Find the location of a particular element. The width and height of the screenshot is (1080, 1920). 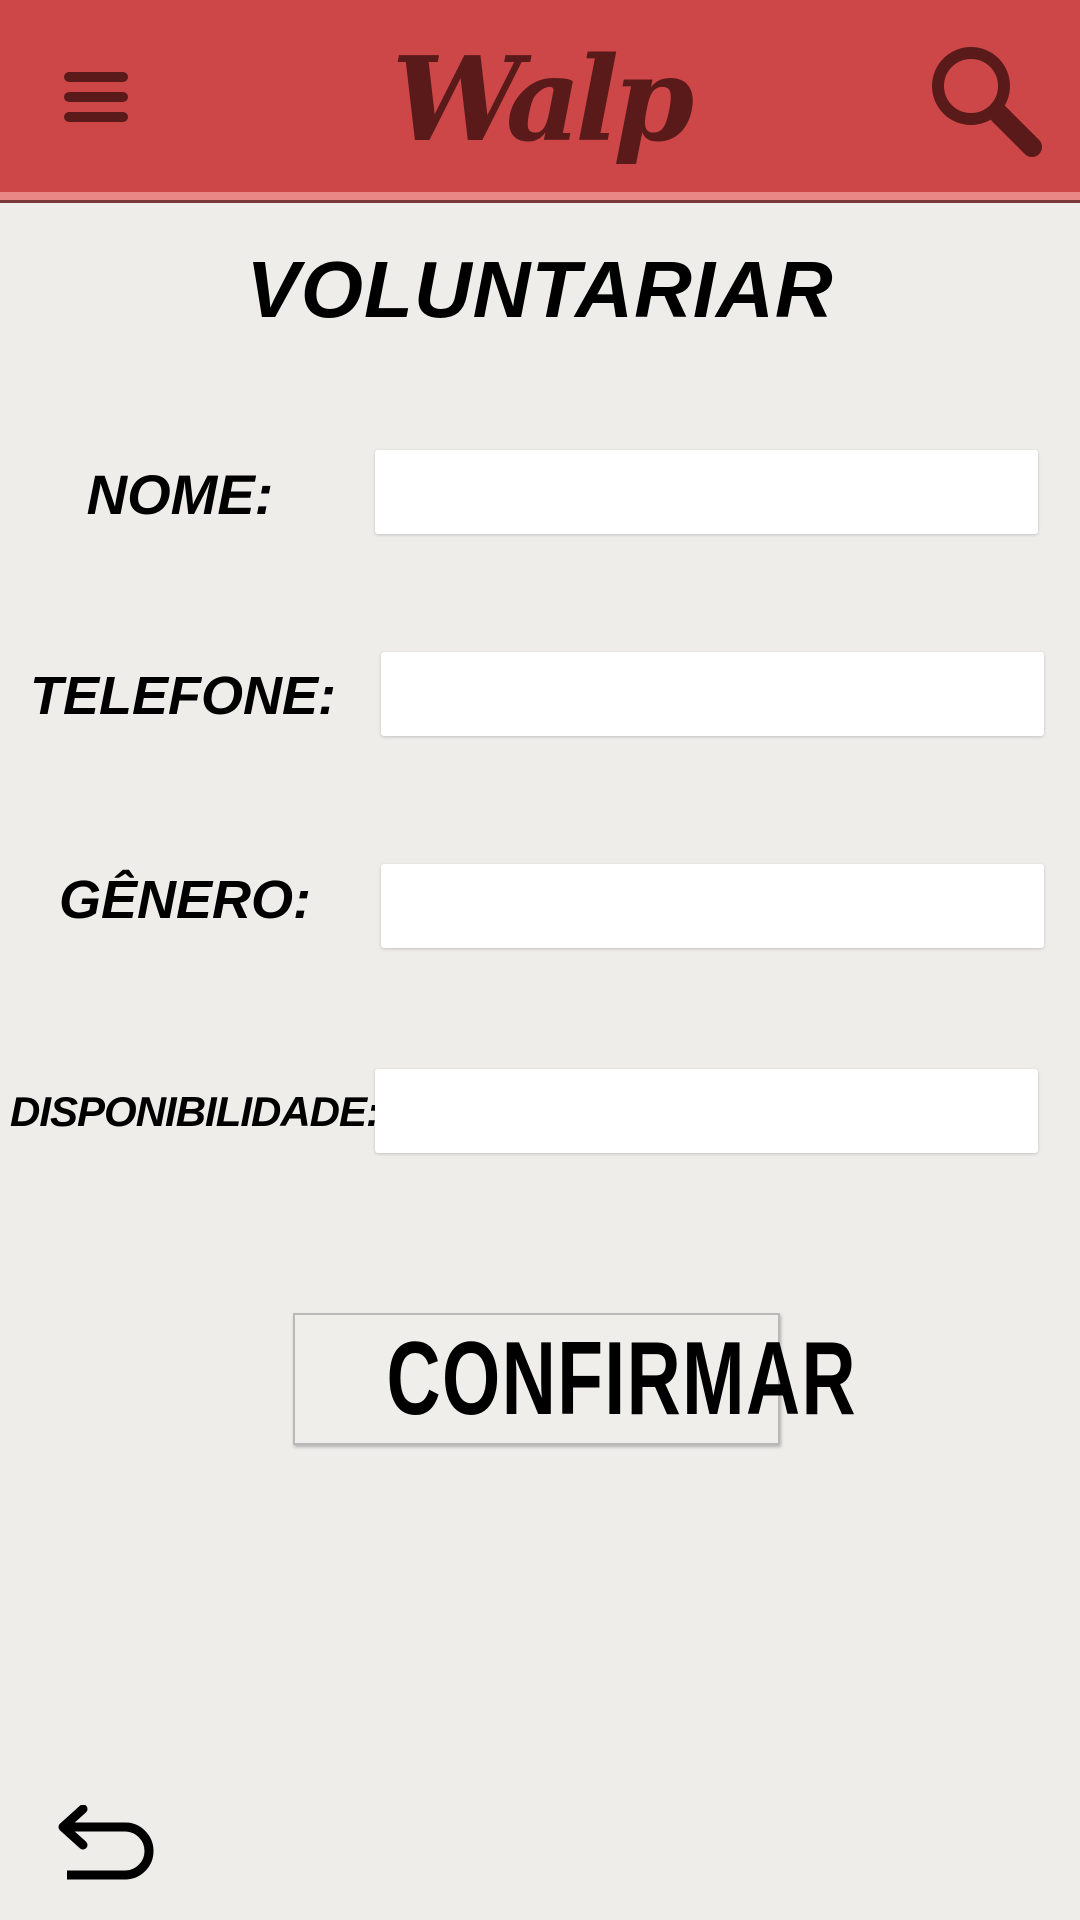

nome-label: NOME: is located at coordinates (180, 494).